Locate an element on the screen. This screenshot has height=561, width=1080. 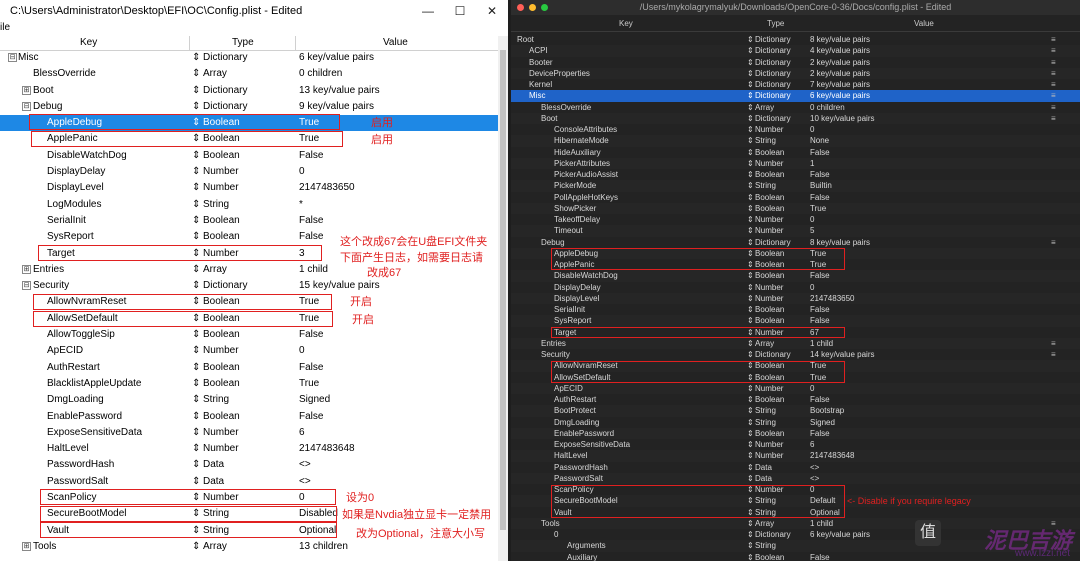
row-value: 9 key/value pairs is located at coordinates (336, 106).